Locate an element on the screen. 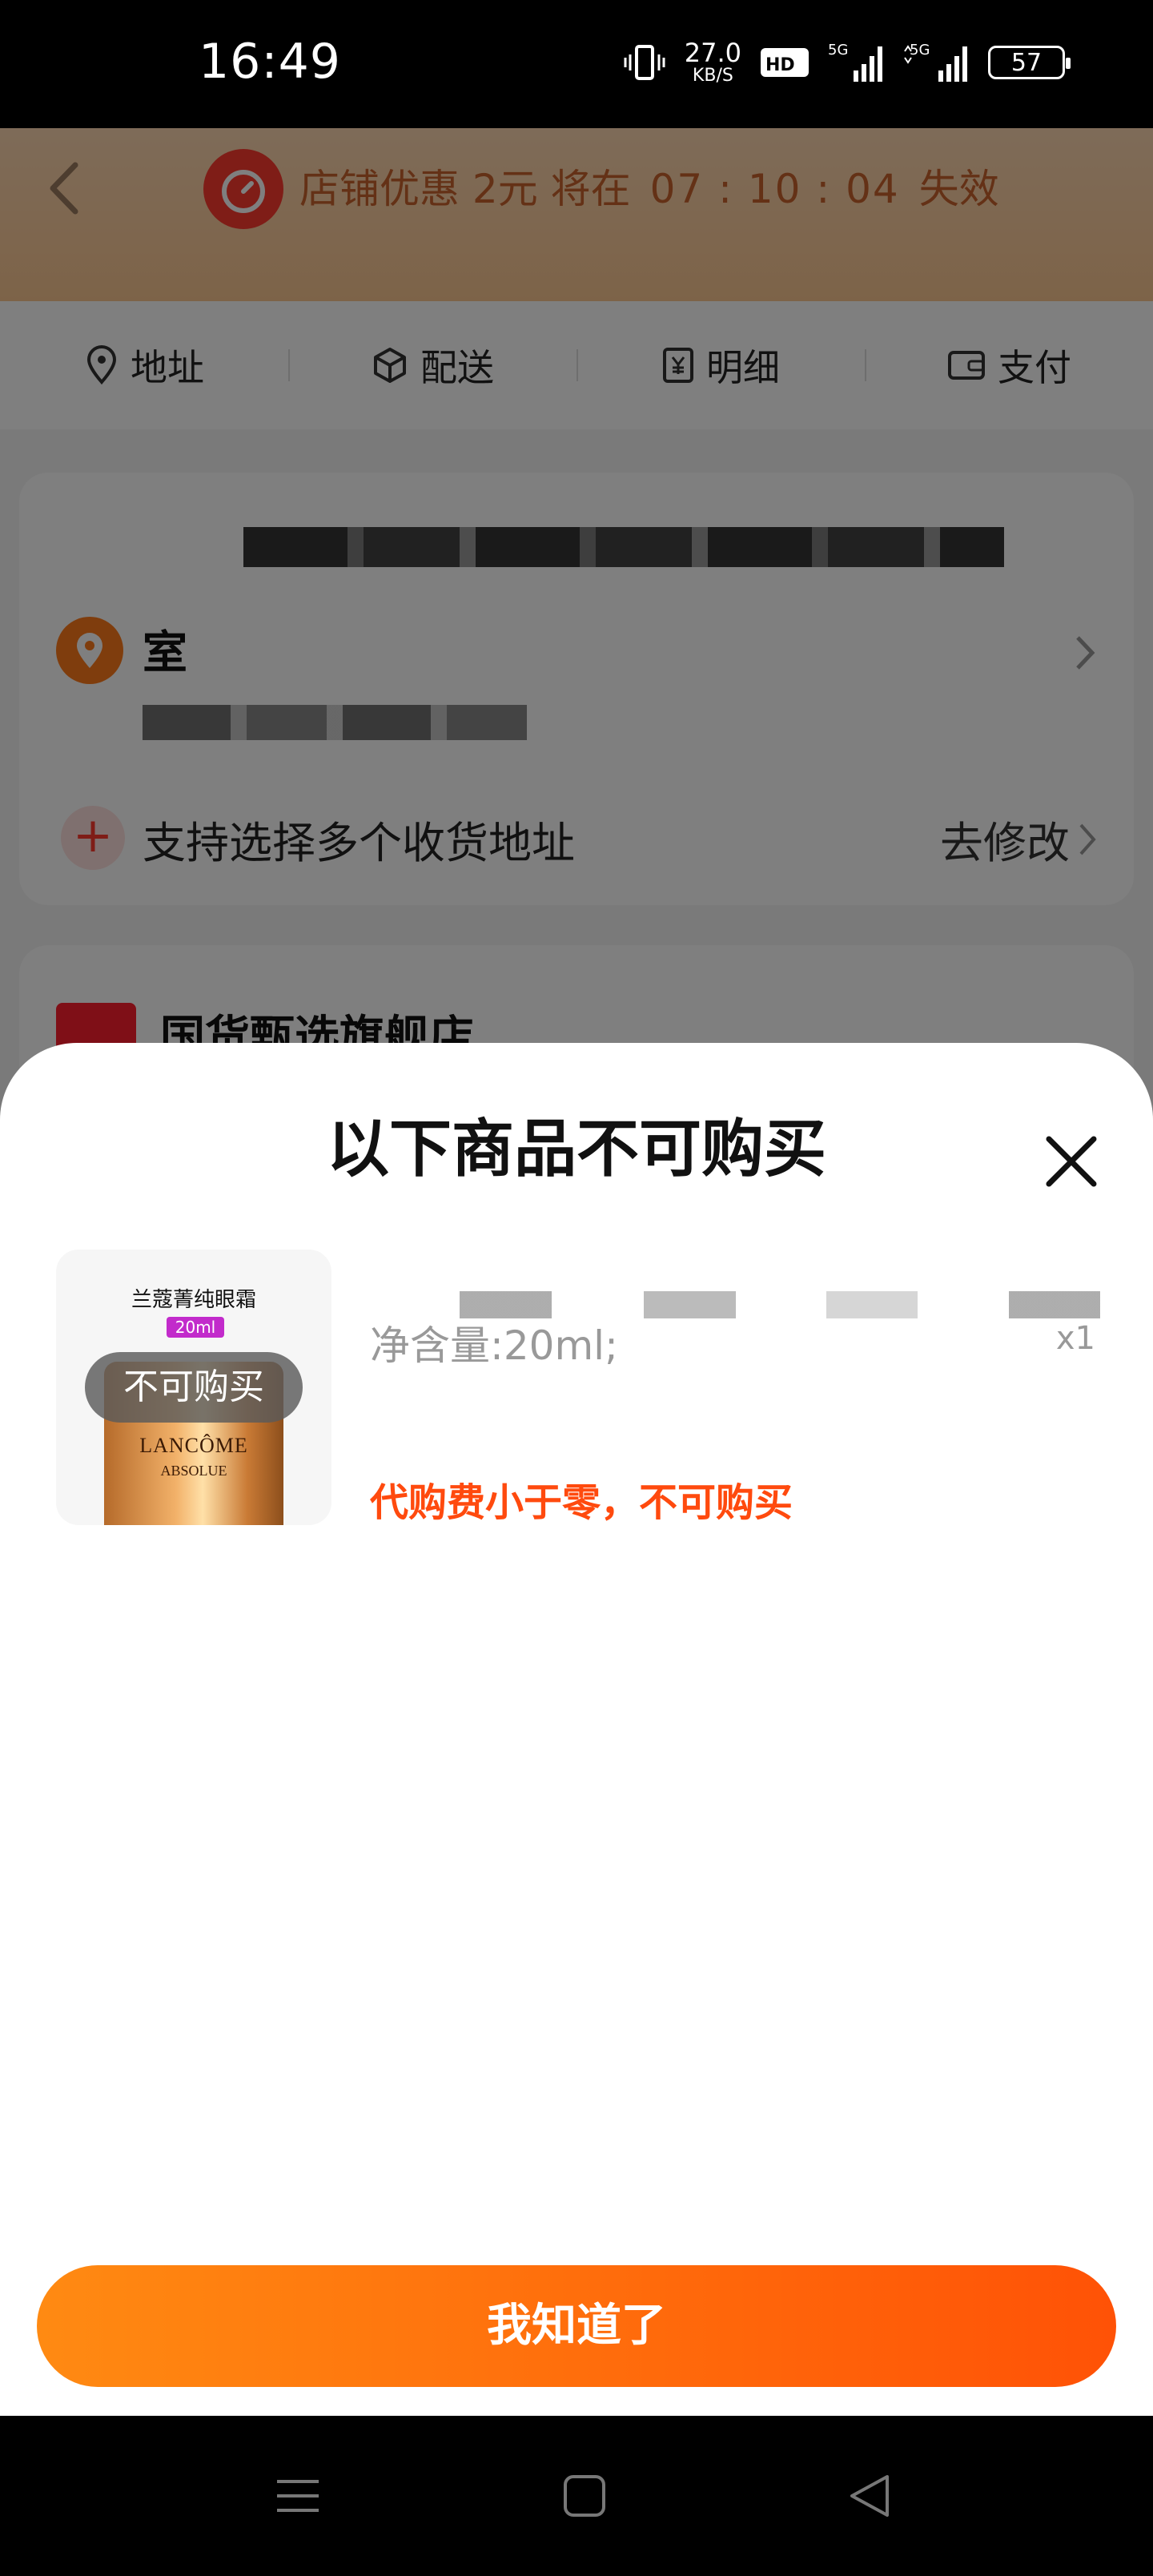  signal-icon-2: 5G is located at coordinates (937, 62).